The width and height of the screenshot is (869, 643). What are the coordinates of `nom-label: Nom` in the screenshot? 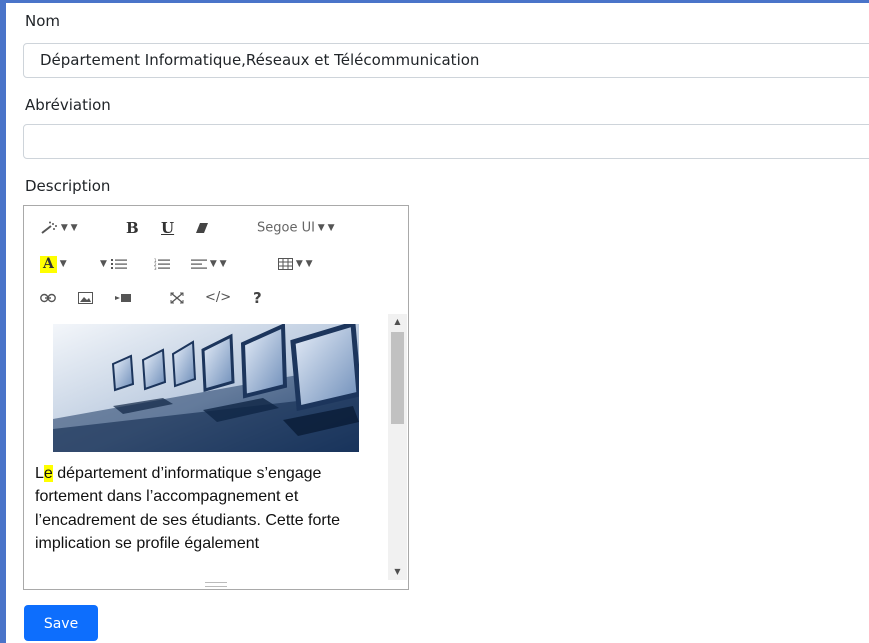 It's located at (43, 21).